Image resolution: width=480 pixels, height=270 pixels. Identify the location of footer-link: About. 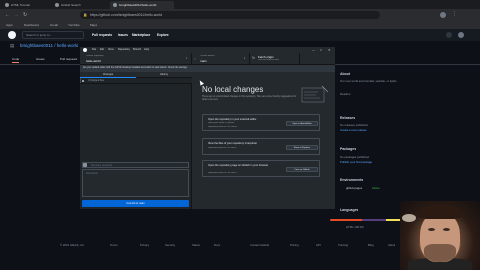
(391, 245).